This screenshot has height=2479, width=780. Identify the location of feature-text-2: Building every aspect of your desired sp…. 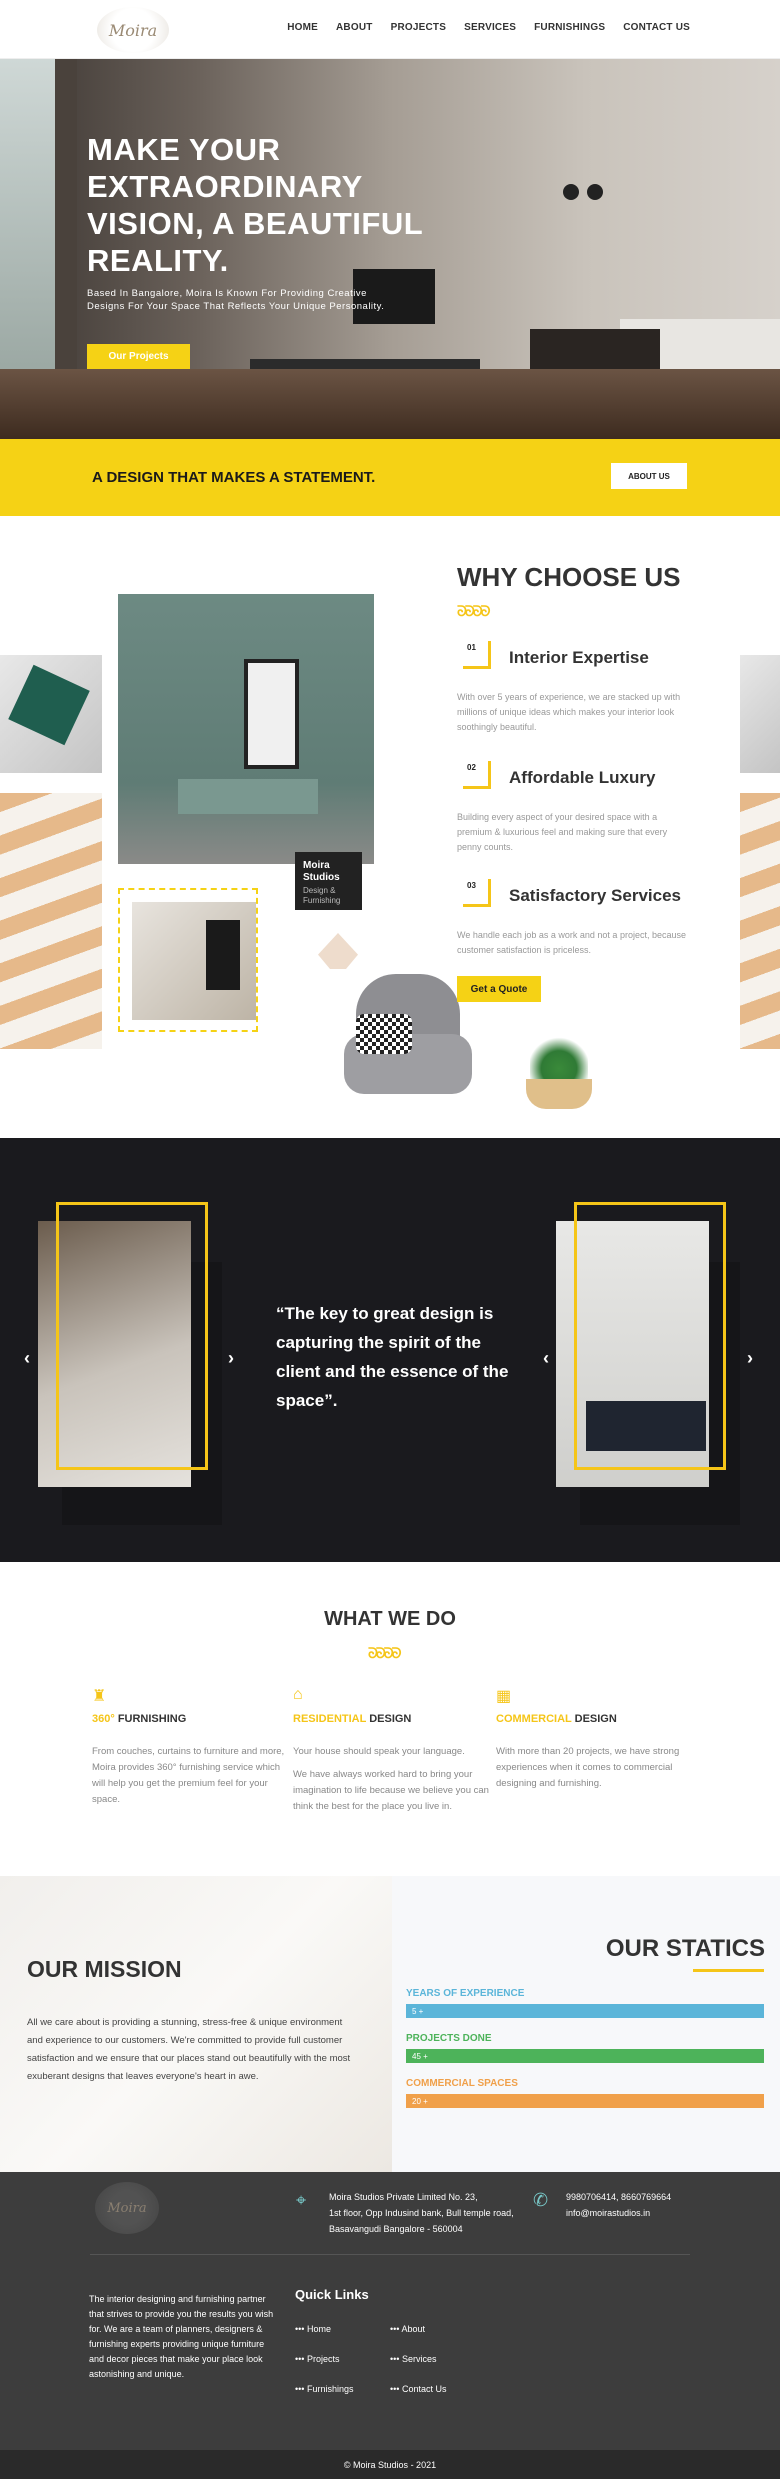
(562, 832).